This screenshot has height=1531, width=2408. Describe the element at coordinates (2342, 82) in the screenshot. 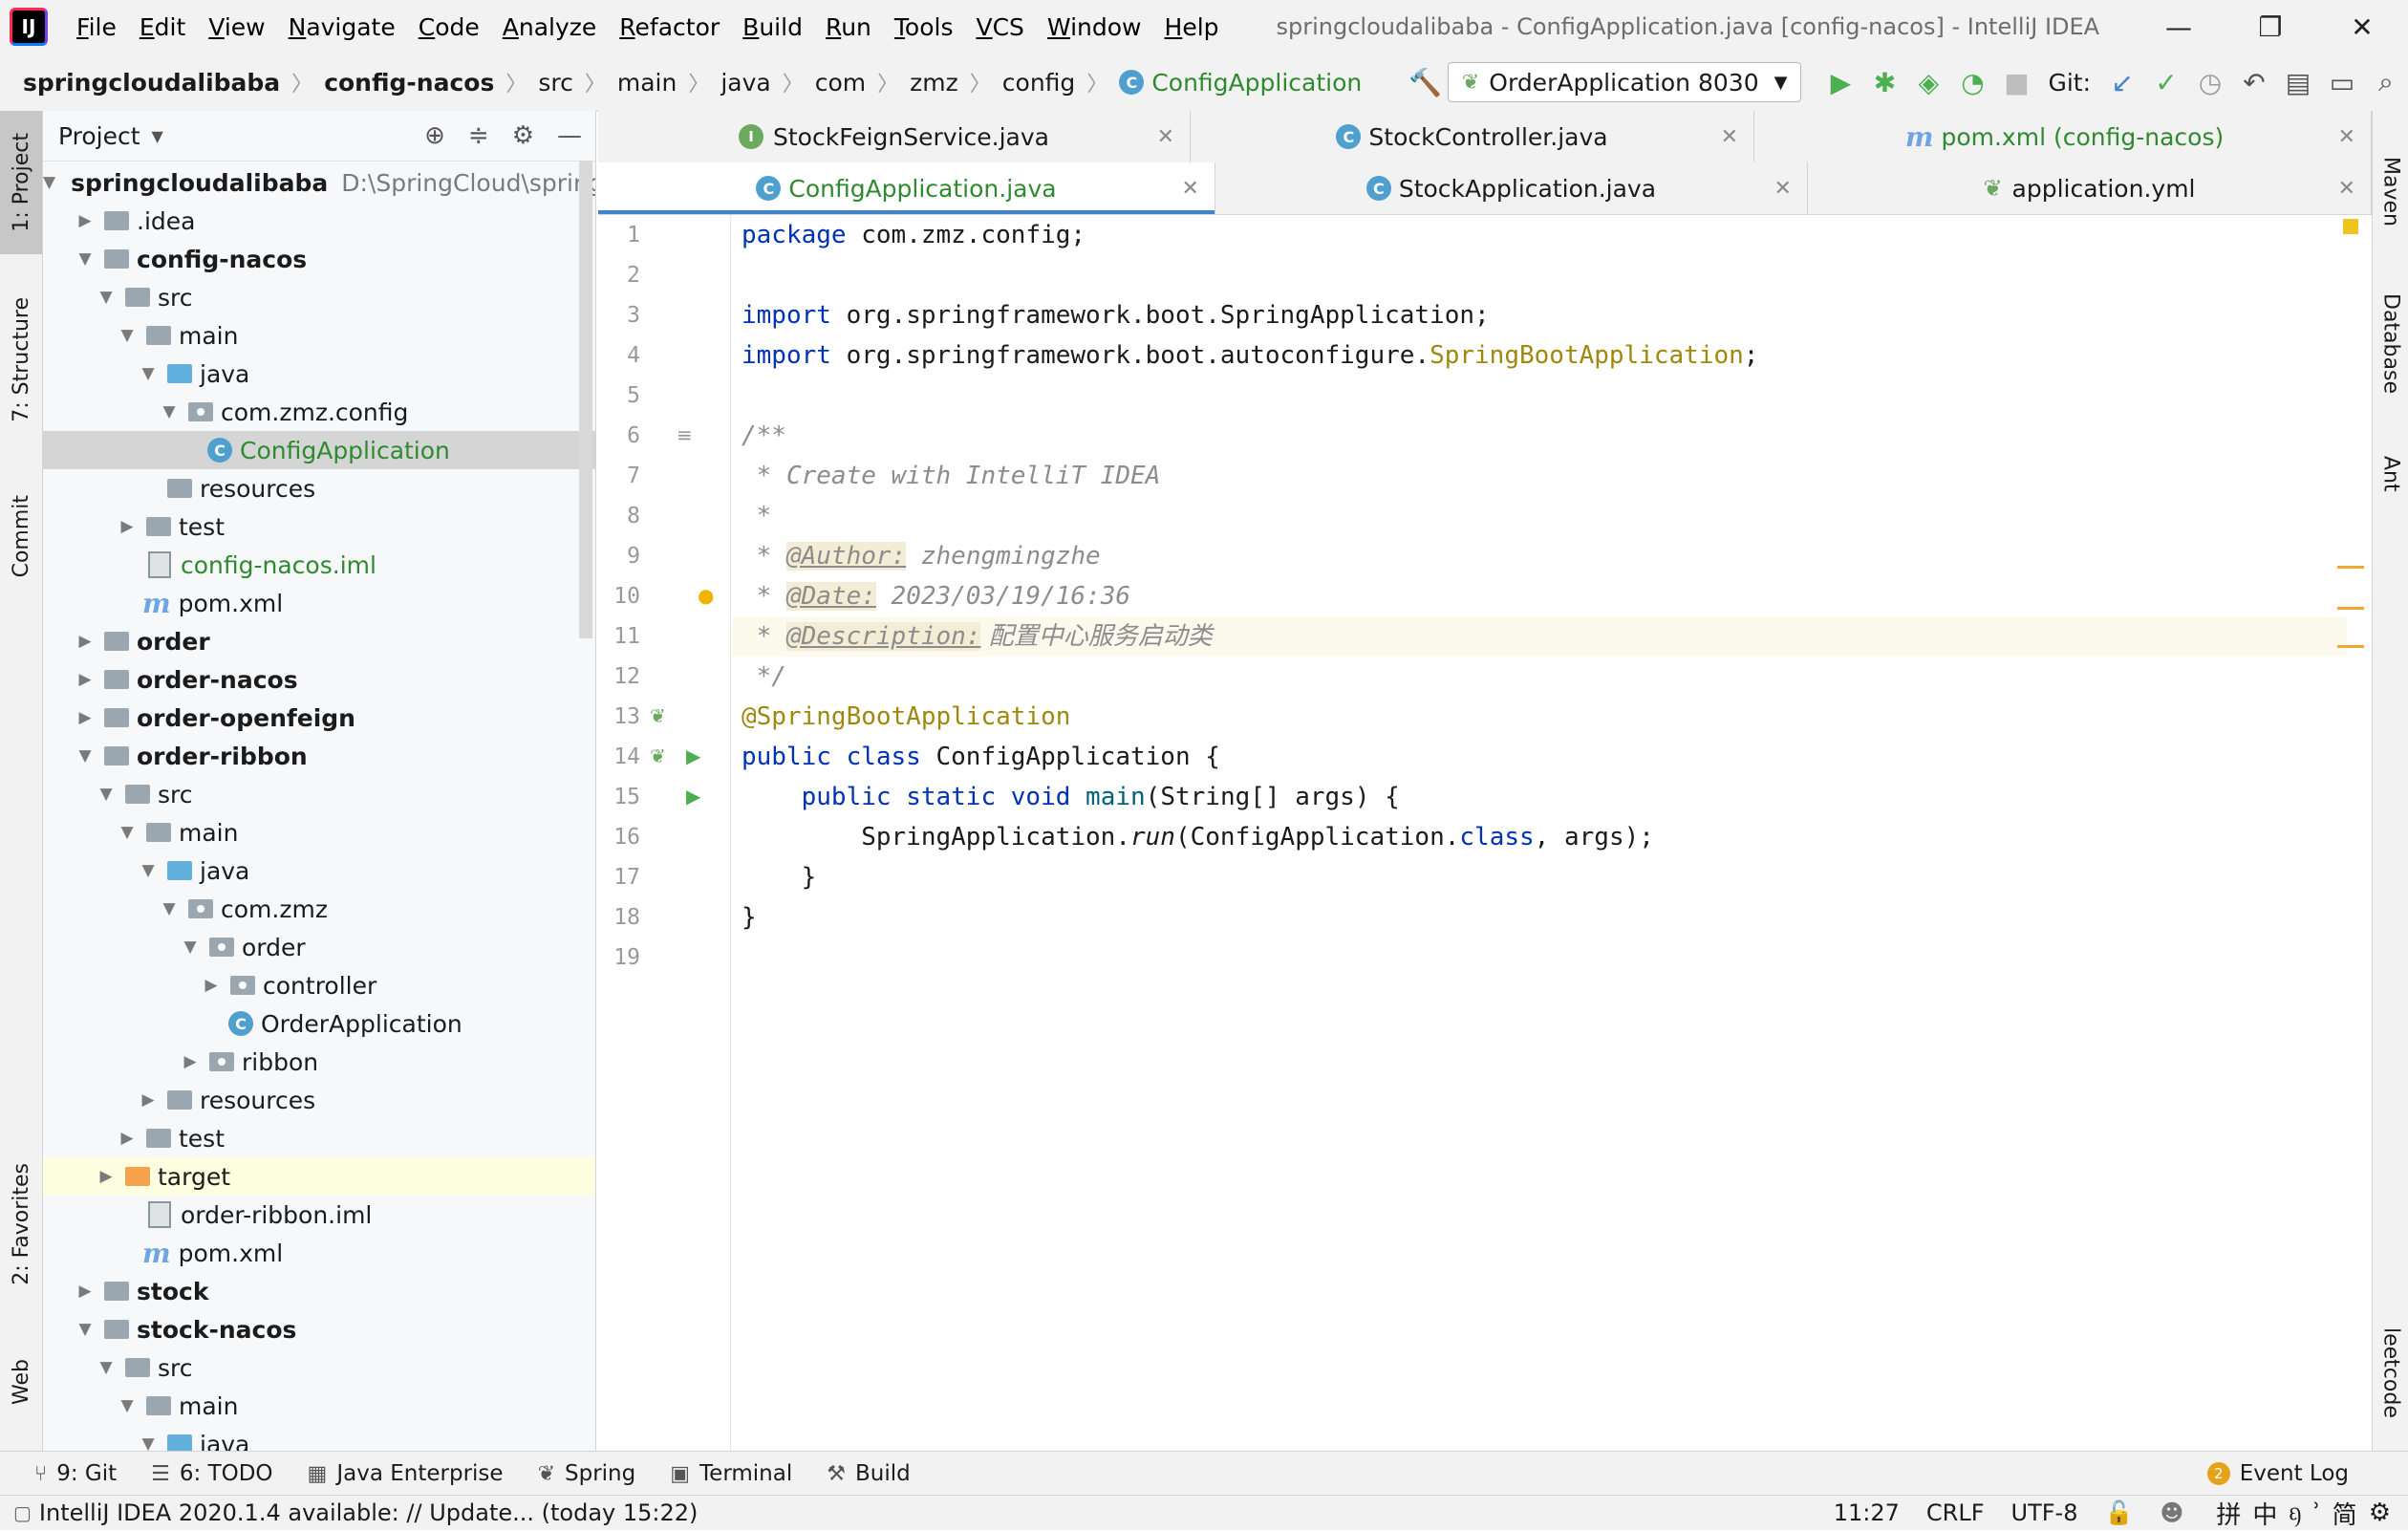

I see `terminal-icon: ▭` at that location.